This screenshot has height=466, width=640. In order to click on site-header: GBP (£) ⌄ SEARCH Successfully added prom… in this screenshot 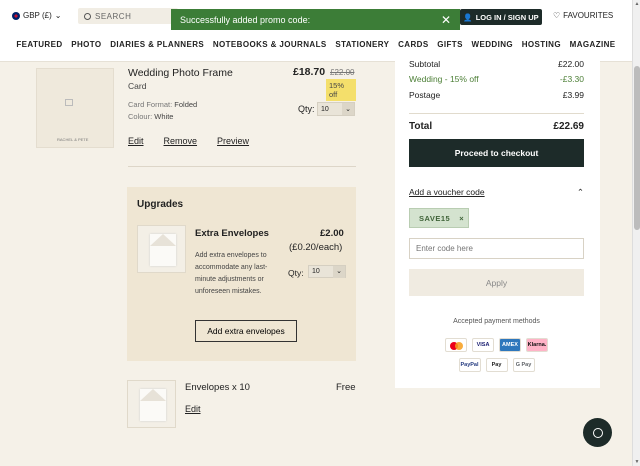, I will do `click(316, 31)`.